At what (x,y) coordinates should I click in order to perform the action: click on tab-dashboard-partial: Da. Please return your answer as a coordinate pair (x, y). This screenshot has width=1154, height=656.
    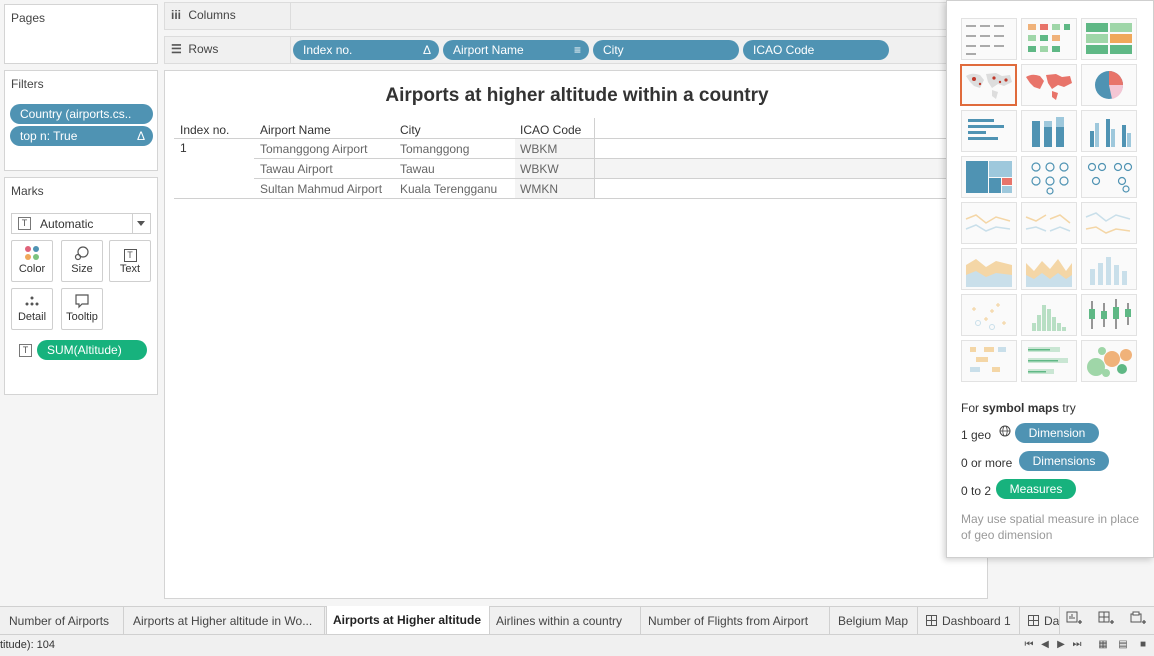
    Looking at the image, I should click on (1041, 621).